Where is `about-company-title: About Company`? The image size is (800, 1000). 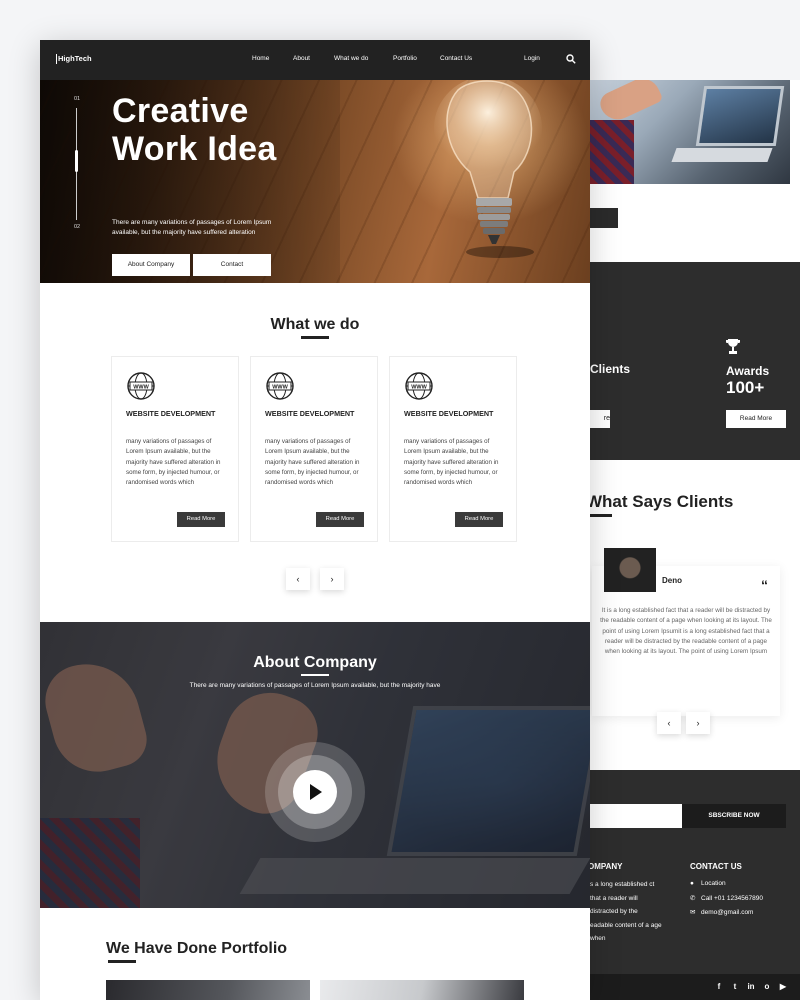 about-company-title: About Company is located at coordinates (315, 662).